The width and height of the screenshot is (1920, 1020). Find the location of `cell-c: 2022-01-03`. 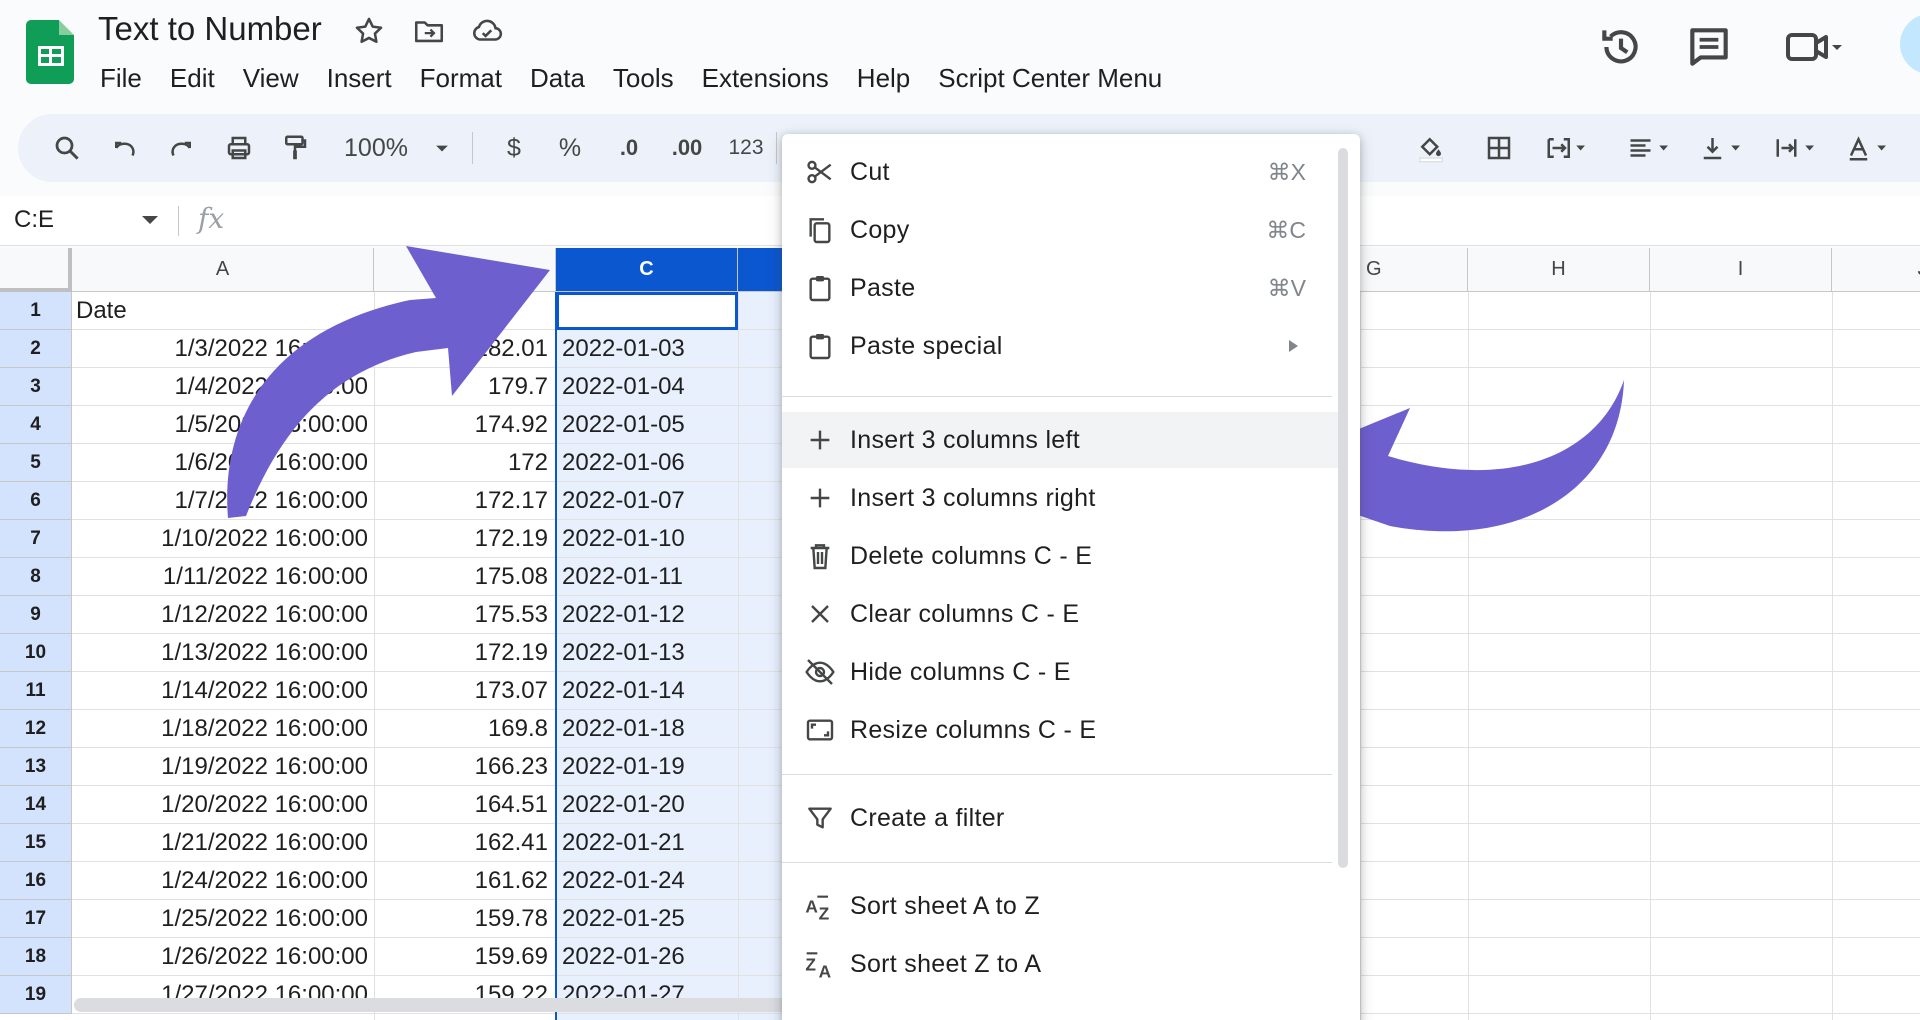

cell-c: 2022-01-03 is located at coordinates (649, 349).